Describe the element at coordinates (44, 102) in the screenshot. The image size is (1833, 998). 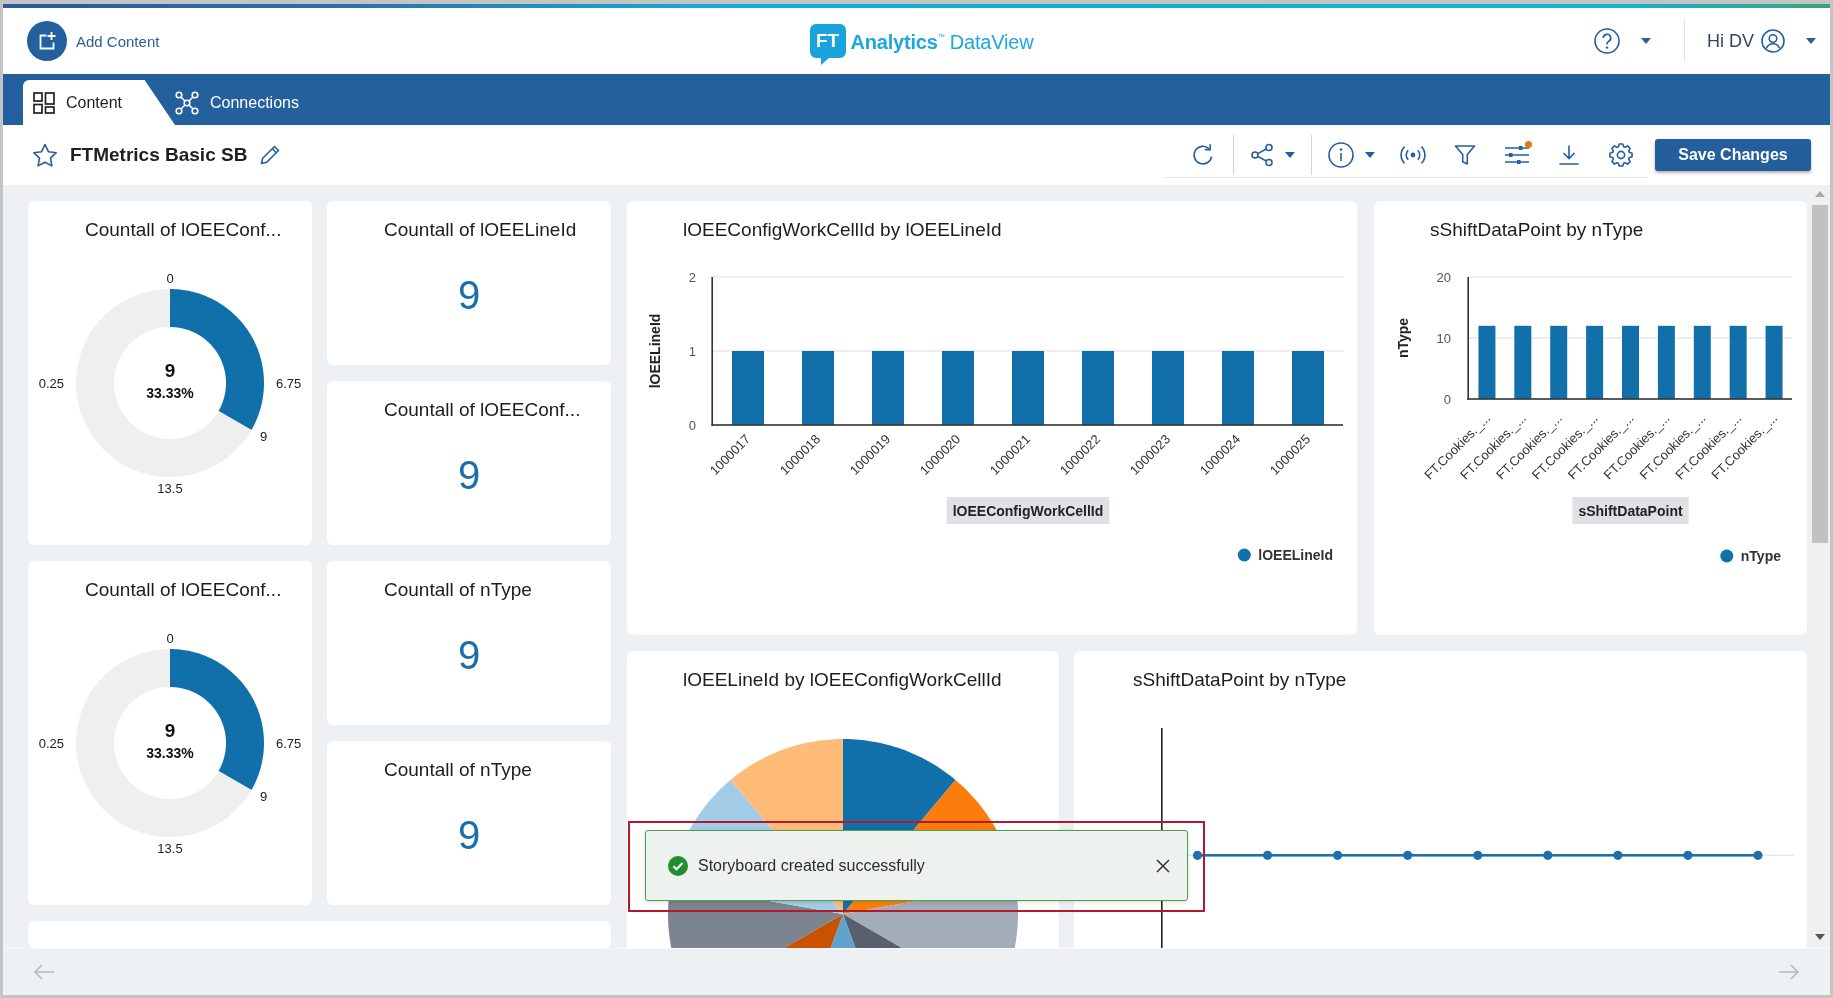
I see `grid-icon` at that location.